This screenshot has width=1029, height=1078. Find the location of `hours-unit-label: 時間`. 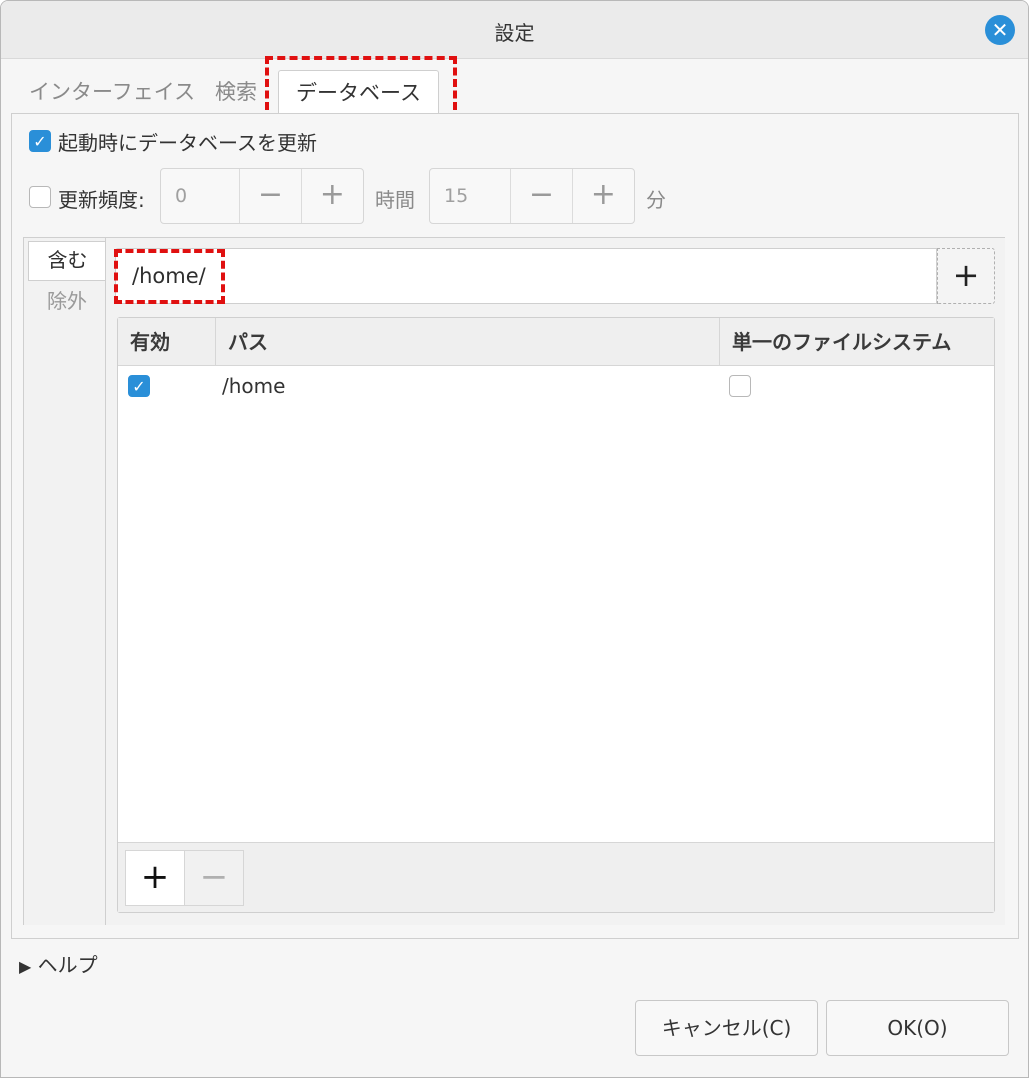

hours-unit-label: 時間 is located at coordinates (395, 200).